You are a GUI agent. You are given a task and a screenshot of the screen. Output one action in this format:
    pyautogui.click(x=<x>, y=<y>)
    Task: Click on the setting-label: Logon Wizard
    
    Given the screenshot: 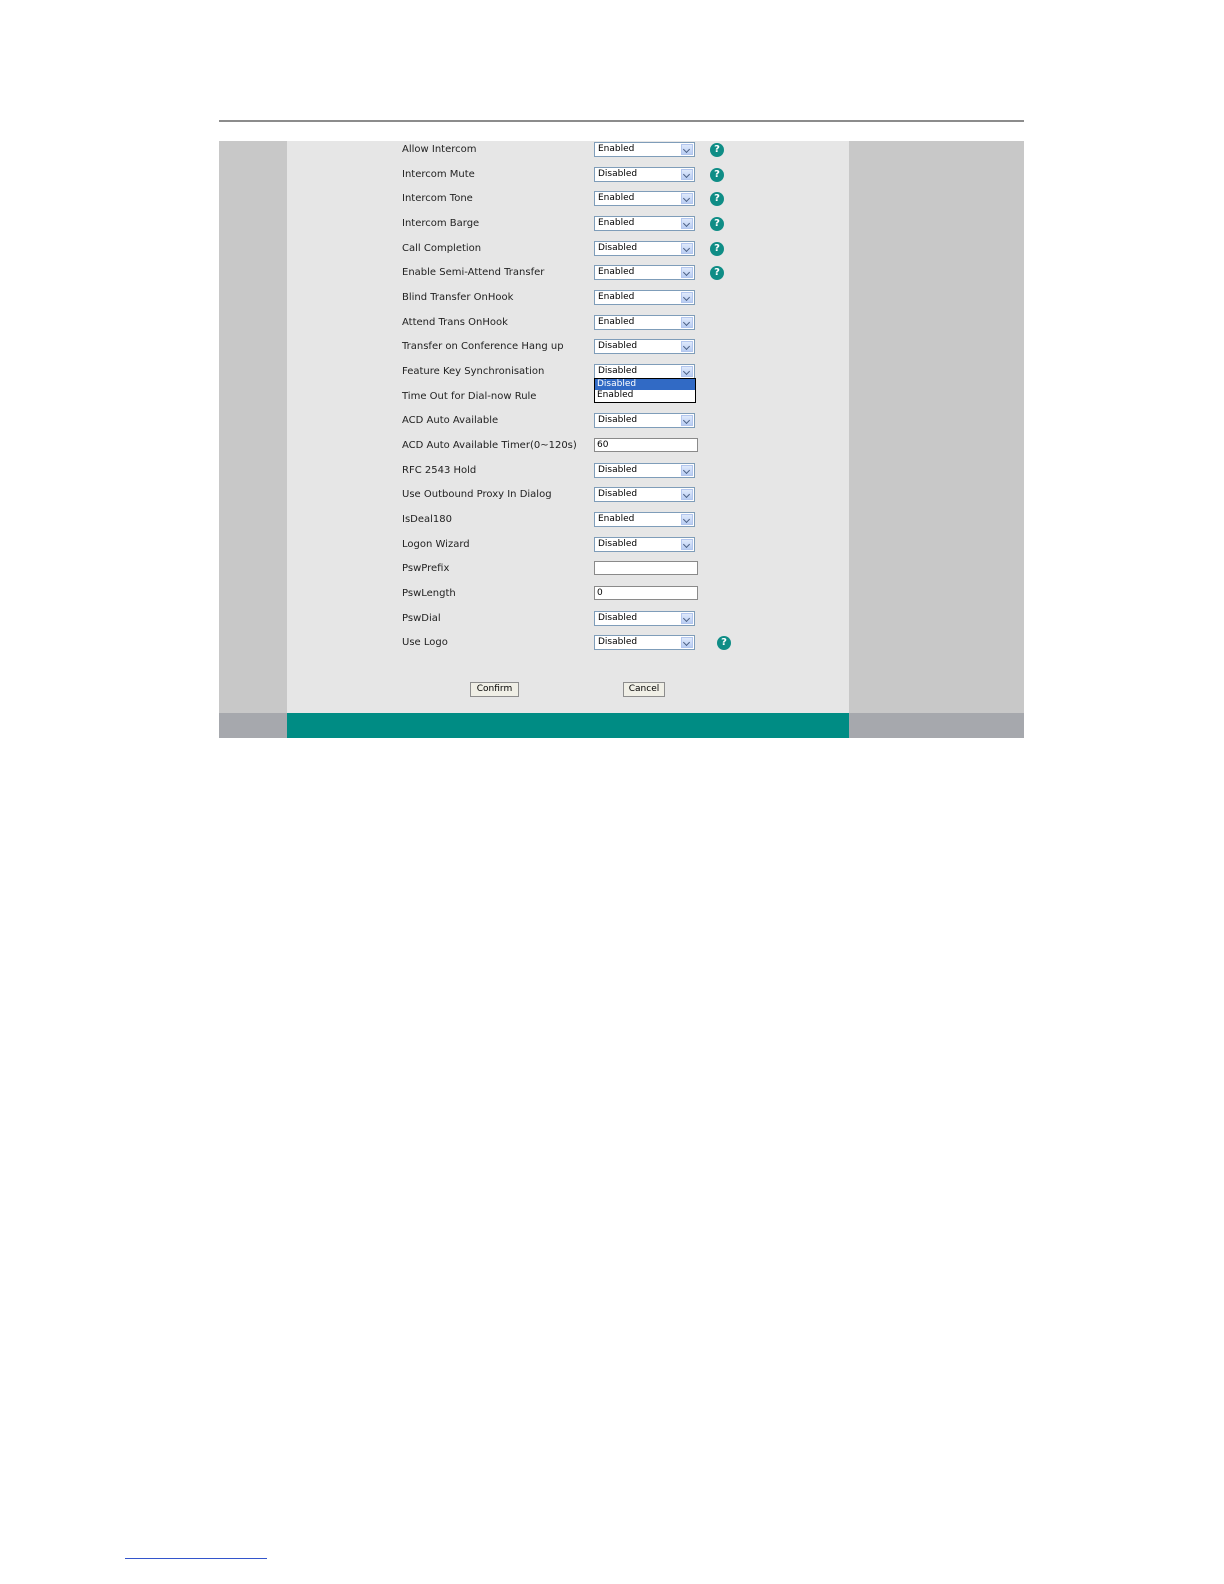 What is the action you would take?
    pyautogui.click(x=436, y=544)
    